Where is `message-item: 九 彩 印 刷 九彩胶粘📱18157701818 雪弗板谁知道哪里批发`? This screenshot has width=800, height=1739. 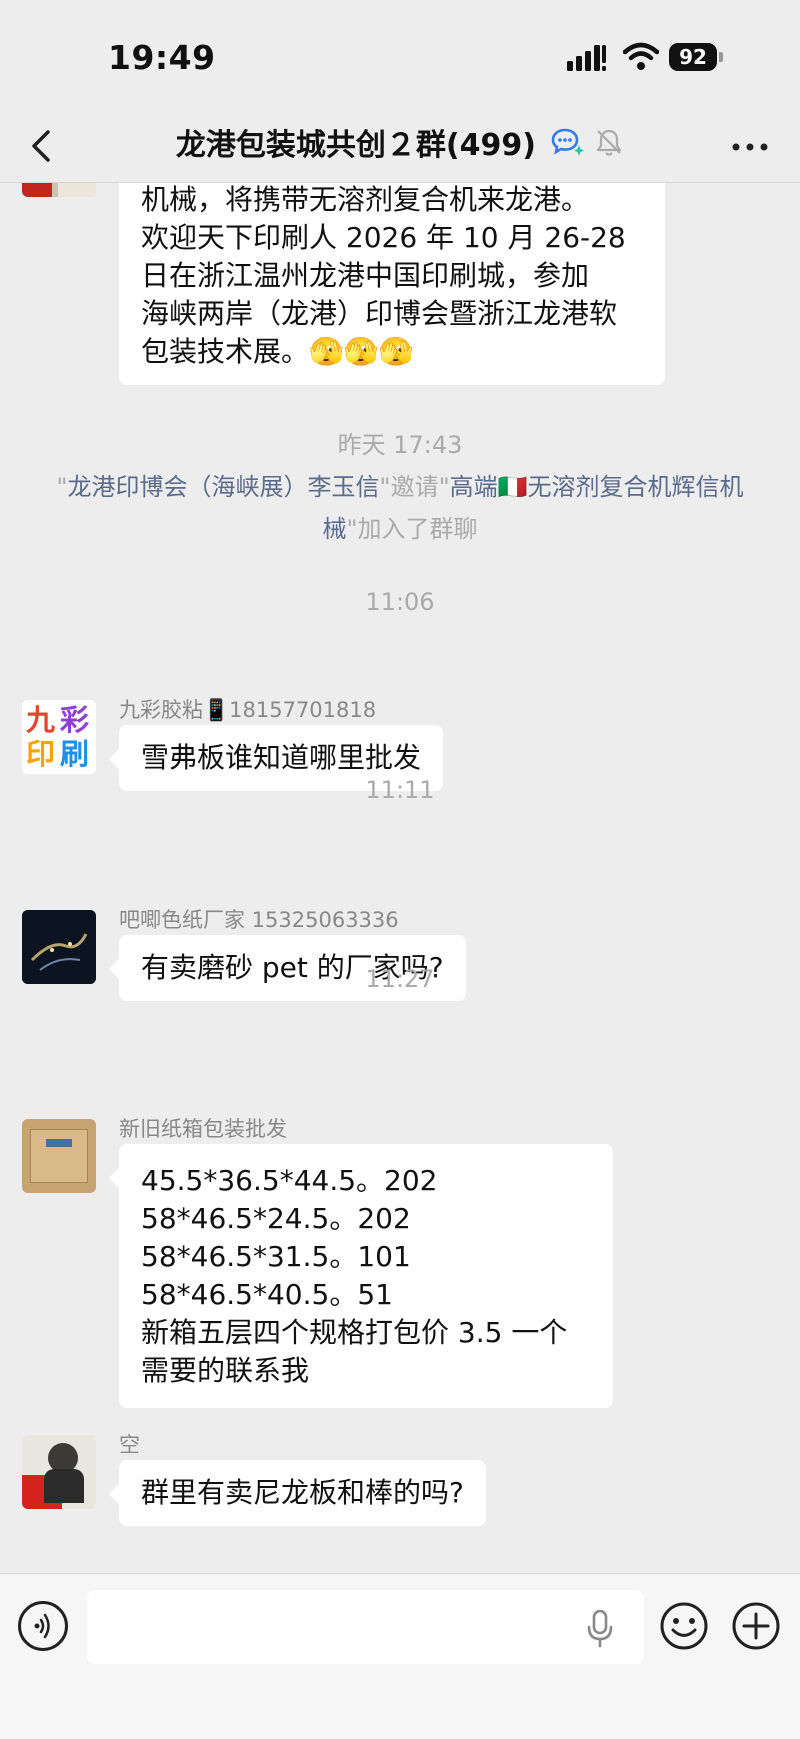
message-item: 九 彩 印 刷 九彩胶粘📱18157701818 雪弗板谁知道哪里批发 is located at coordinates (402, 761).